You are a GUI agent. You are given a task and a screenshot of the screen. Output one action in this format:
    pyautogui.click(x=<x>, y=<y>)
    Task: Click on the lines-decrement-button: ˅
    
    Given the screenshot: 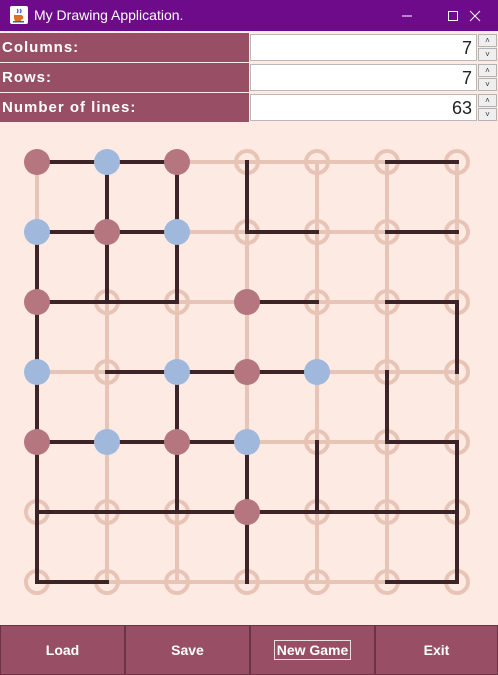 What is the action you would take?
    pyautogui.click(x=487, y=114)
    